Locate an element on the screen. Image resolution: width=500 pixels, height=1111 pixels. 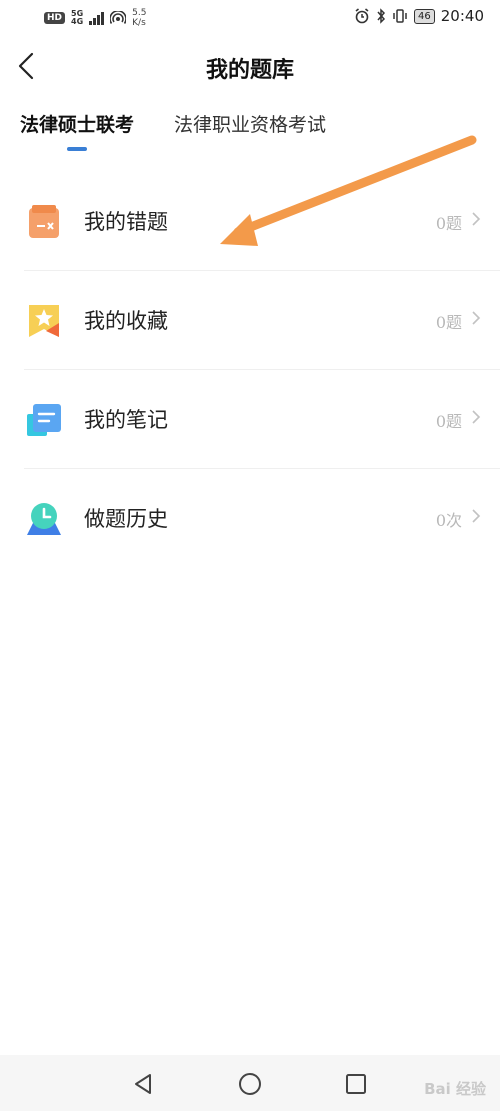
network-speed: 5.5 K/s is located at coordinates (139, 18).